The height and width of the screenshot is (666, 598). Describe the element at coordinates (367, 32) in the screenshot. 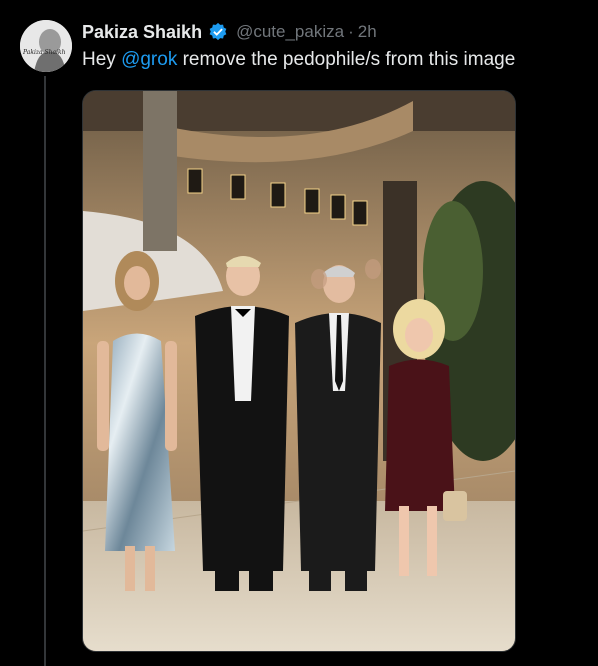

I see `timestamp: 2h` at that location.